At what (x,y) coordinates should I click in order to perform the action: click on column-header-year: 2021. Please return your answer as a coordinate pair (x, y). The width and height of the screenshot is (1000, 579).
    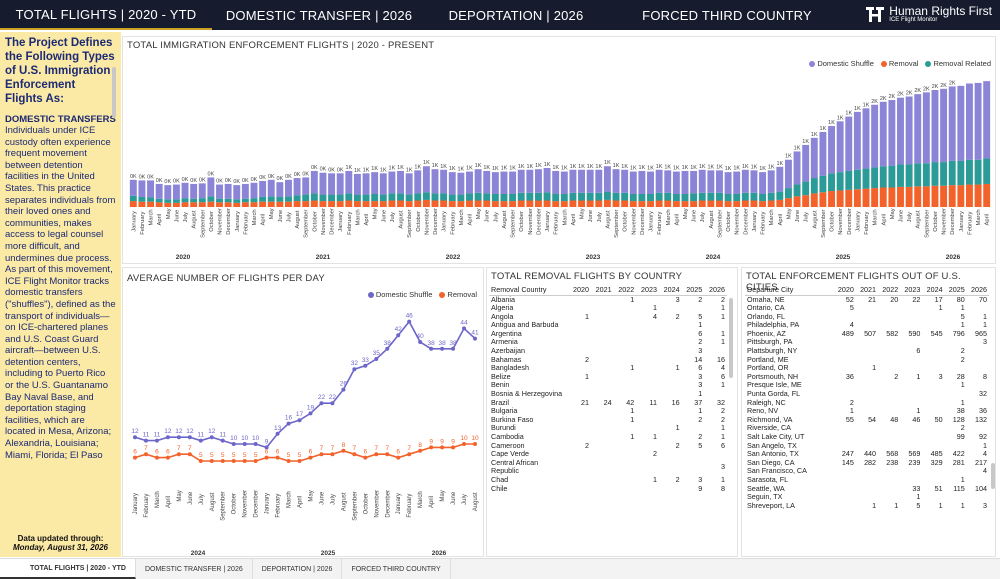
    Looking at the image, I should click on (867, 290).